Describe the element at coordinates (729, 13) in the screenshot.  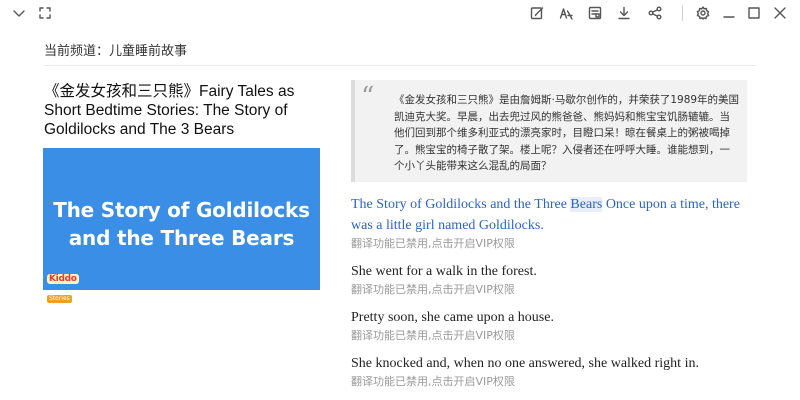
I see `minimize-icon` at that location.